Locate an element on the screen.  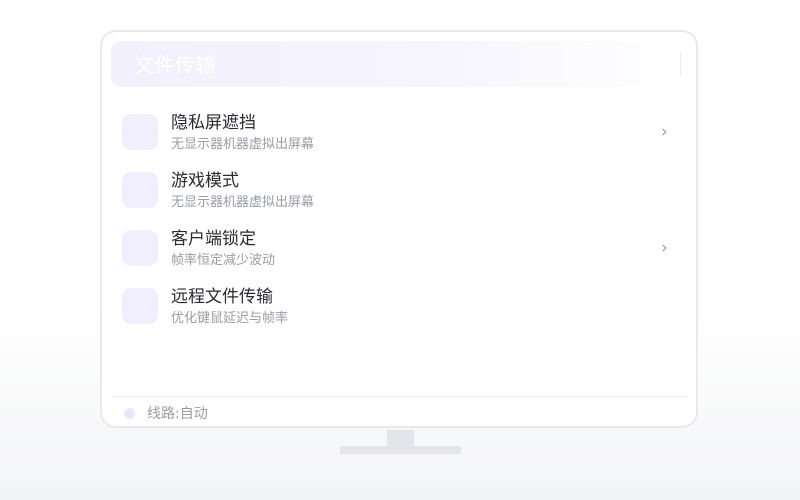
client-lock-icon is located at coordinates (140, 248).